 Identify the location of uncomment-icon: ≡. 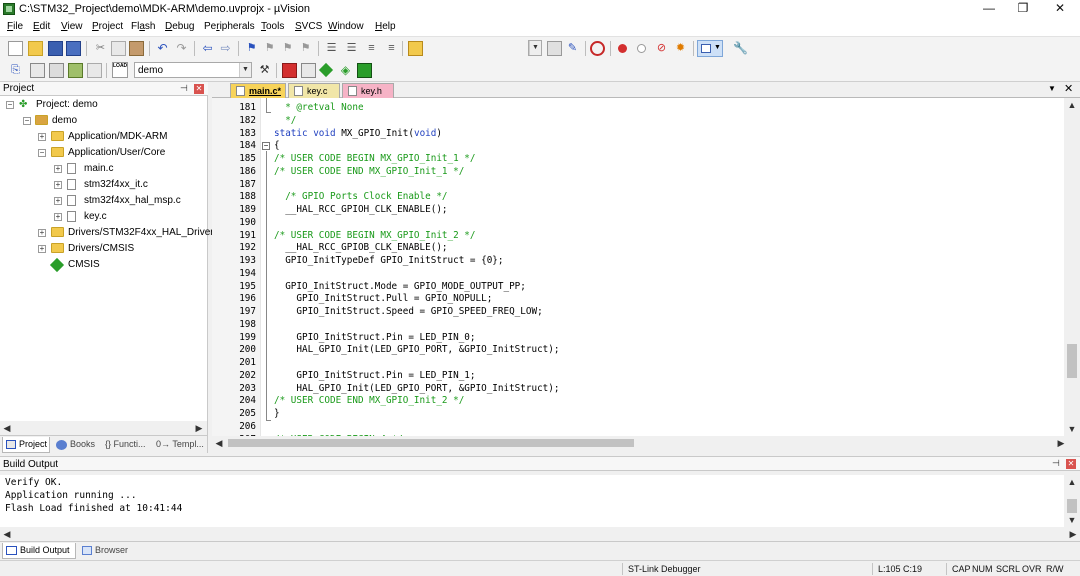
(391, 48).